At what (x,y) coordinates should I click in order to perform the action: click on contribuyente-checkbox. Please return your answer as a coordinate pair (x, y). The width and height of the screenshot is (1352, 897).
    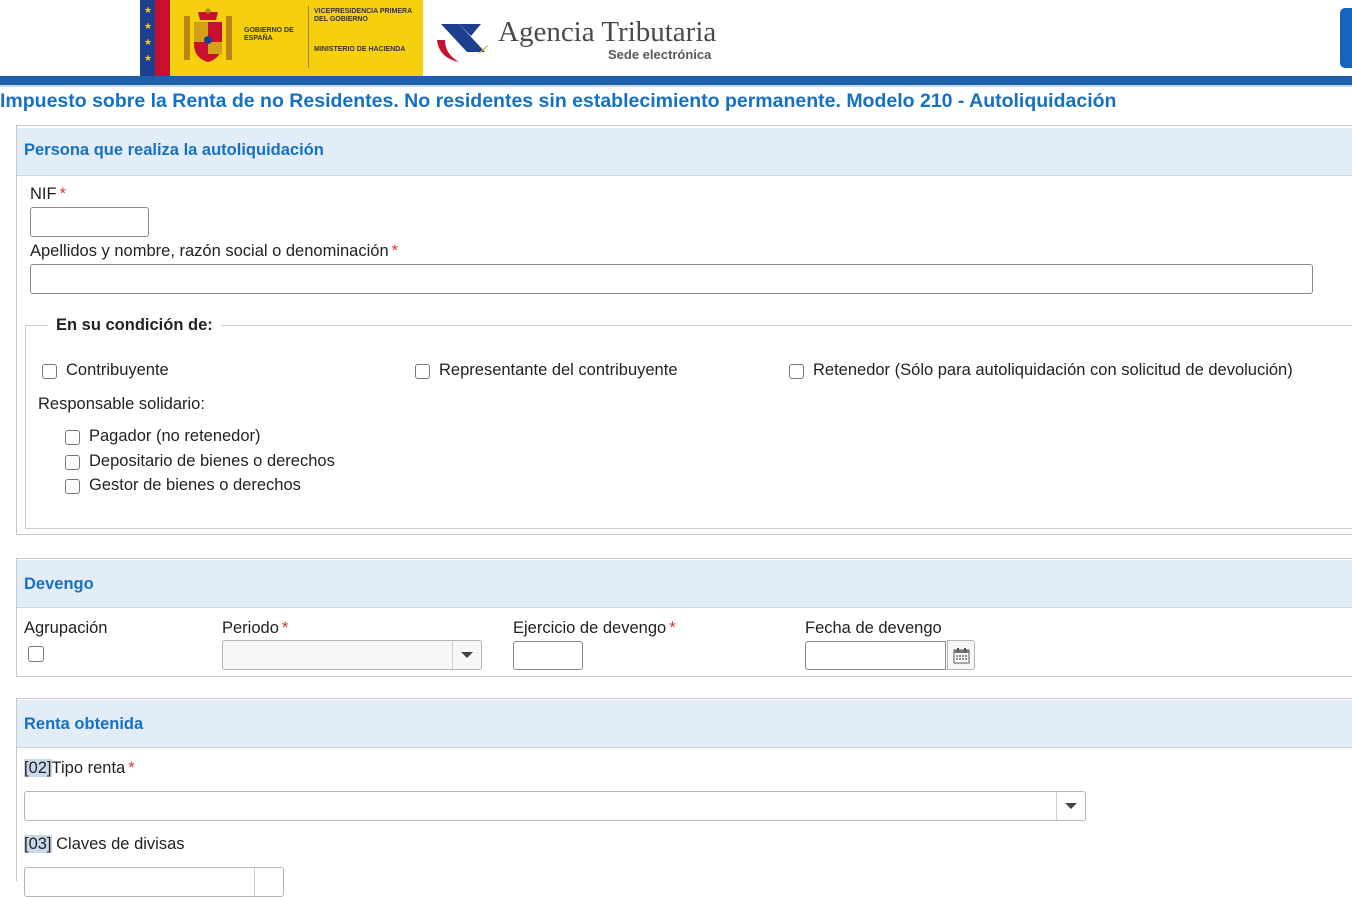
    Looking at the image, I should click on (49, 371).